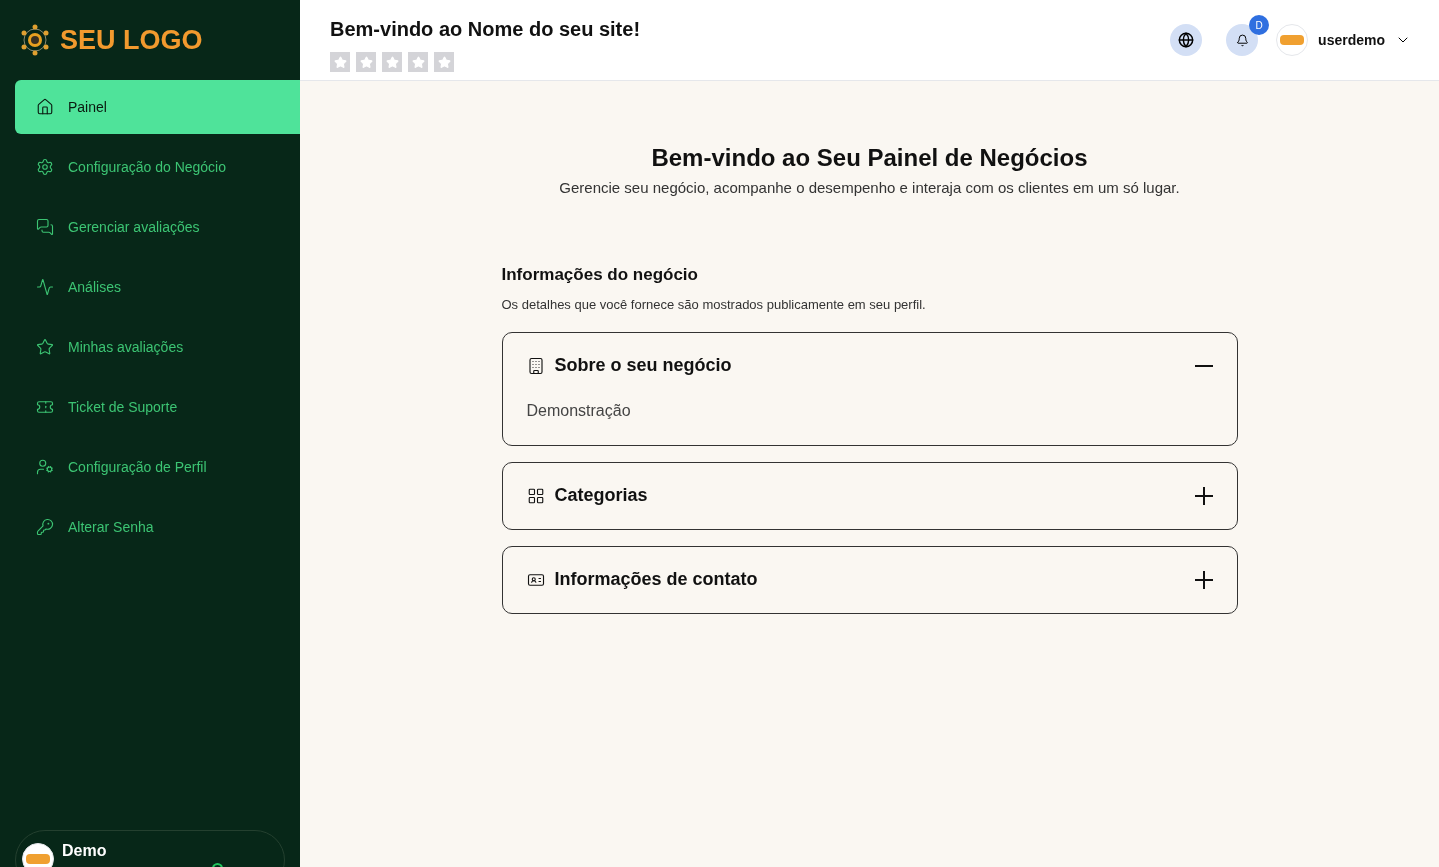 This screenshot has height=867, width=1439. What do you see at coordinates (869, 579) in the screenshot?
I see `accordion-header: Informações de contato` at bounding box center [869, 579].